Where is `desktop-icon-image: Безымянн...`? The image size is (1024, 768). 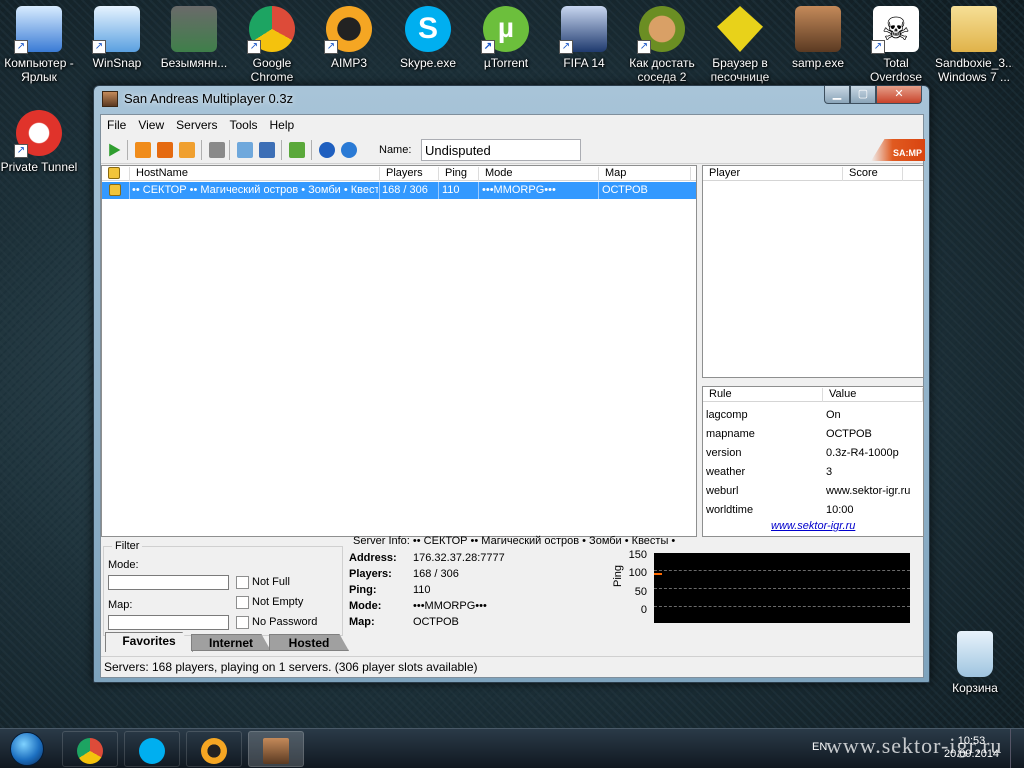
desktop-icon-image: Безымянн... is located at coordinates (194, 42).